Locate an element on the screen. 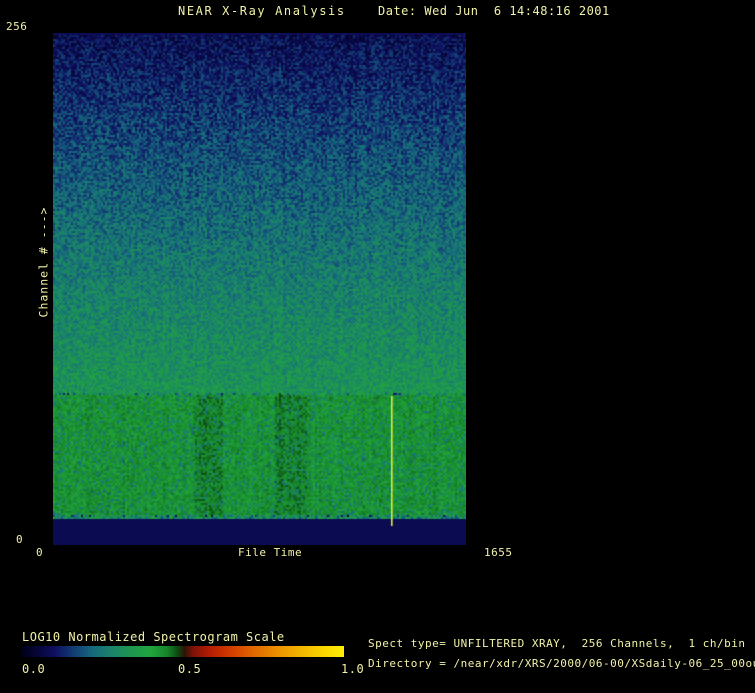 The width and height of the screenshot is (755, 693). page-title: NEAR X-Ray Analysis is located at coordinates (262, 11).